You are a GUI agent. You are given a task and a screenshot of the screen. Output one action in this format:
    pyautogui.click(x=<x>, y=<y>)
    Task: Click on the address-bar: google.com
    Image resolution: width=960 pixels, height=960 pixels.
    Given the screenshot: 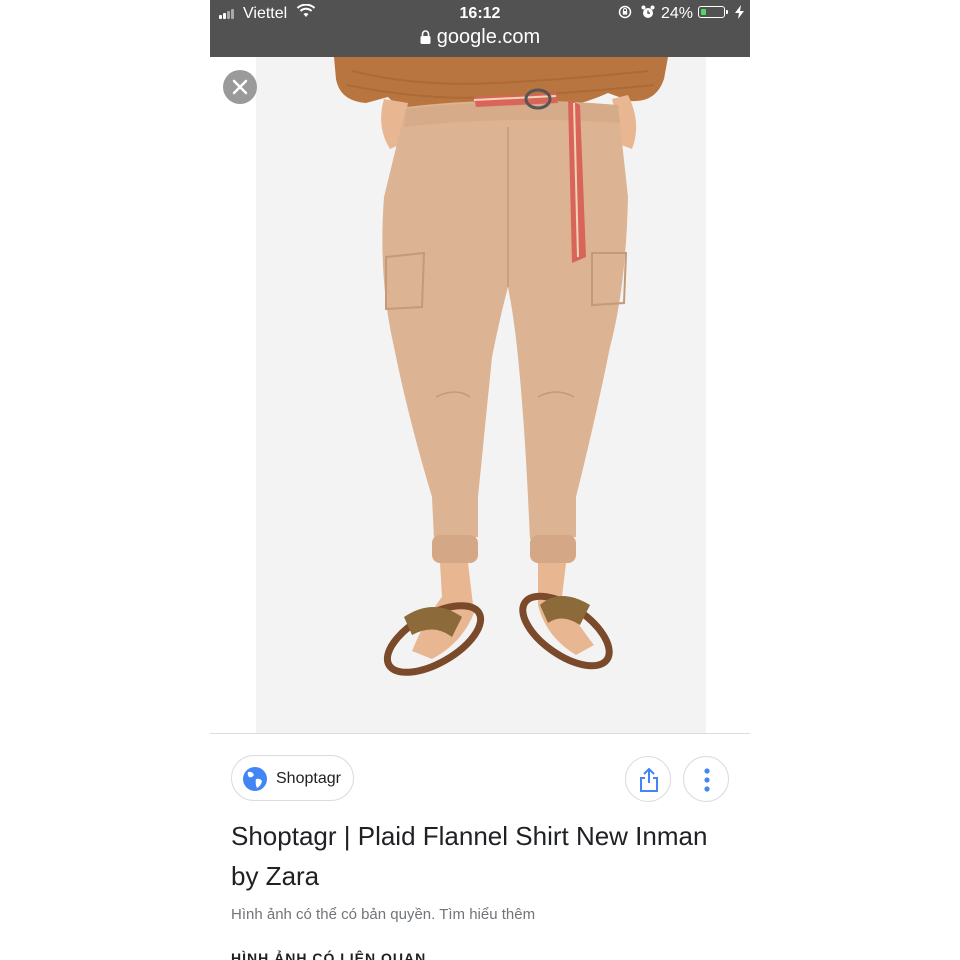 What is the action you would take?
    pyautogui.click(x=480, y=40)
    